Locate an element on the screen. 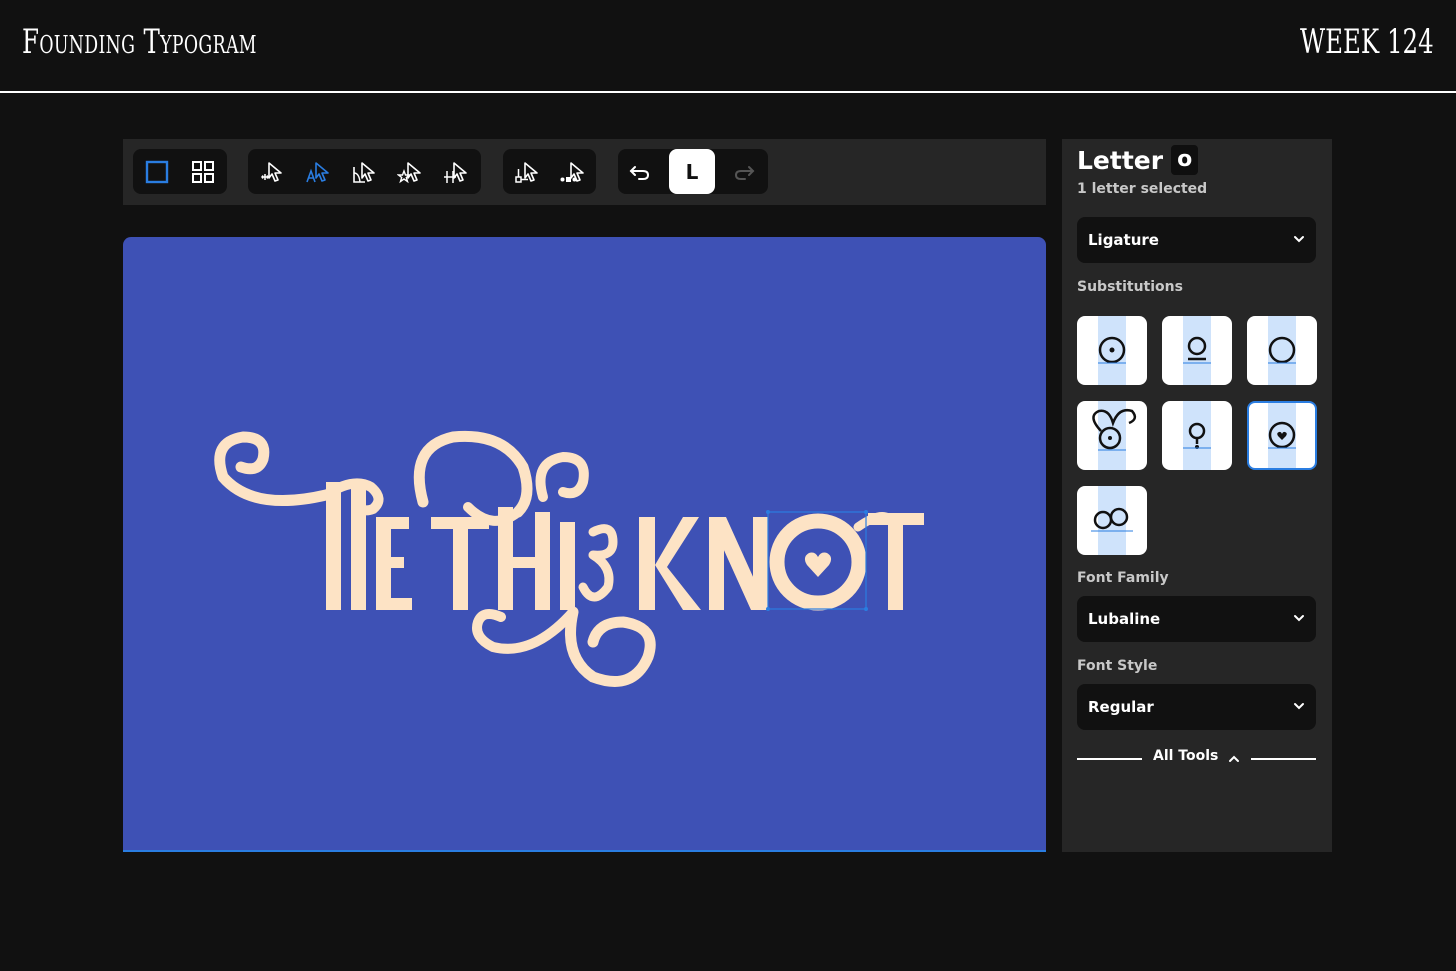 The width and height of the screenshot is (1456, 971). letter-tools-group is located at coordinates (364, 171).